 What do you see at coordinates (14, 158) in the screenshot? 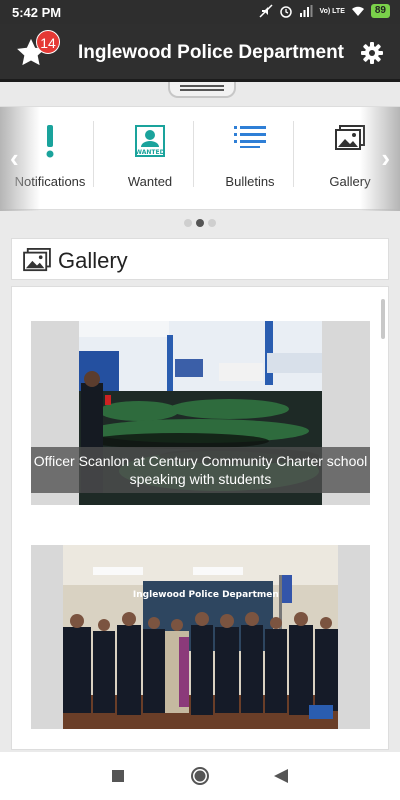
I see `chevron-left-icon: ‹` at bounding box center [14, 158].